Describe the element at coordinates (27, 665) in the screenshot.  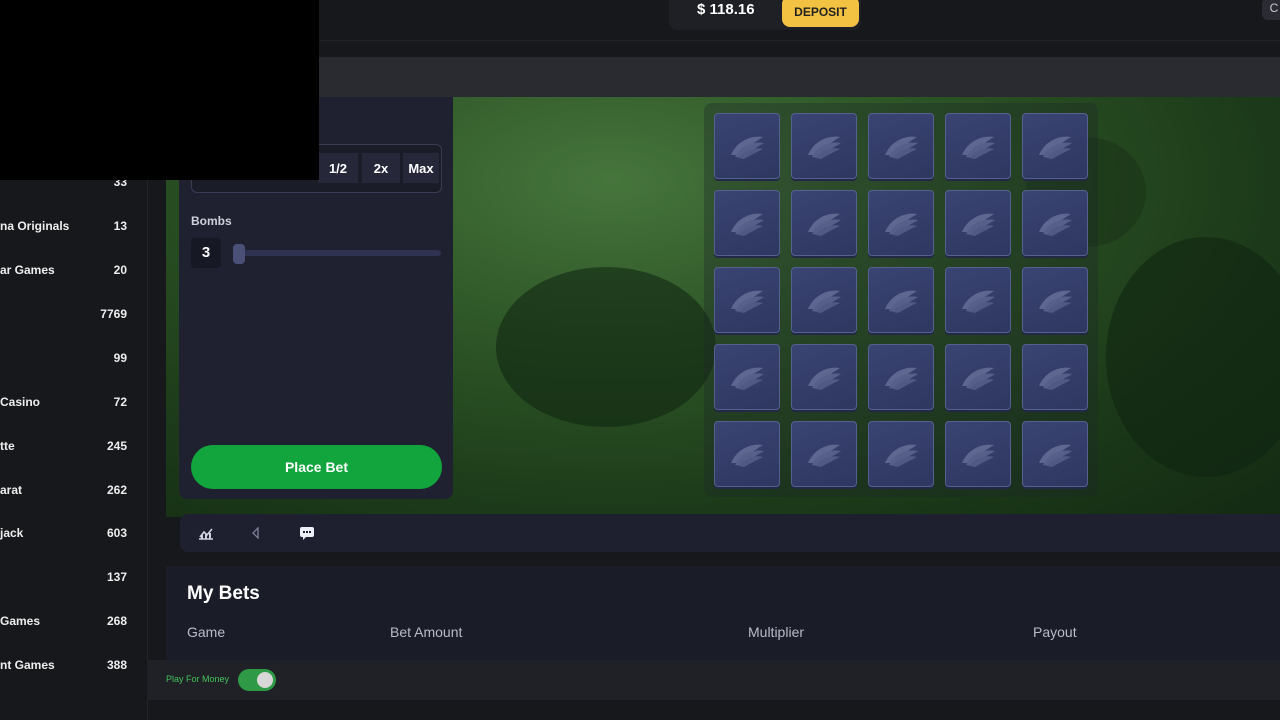
I see `sidebar-item-label: nt Games` at that location.